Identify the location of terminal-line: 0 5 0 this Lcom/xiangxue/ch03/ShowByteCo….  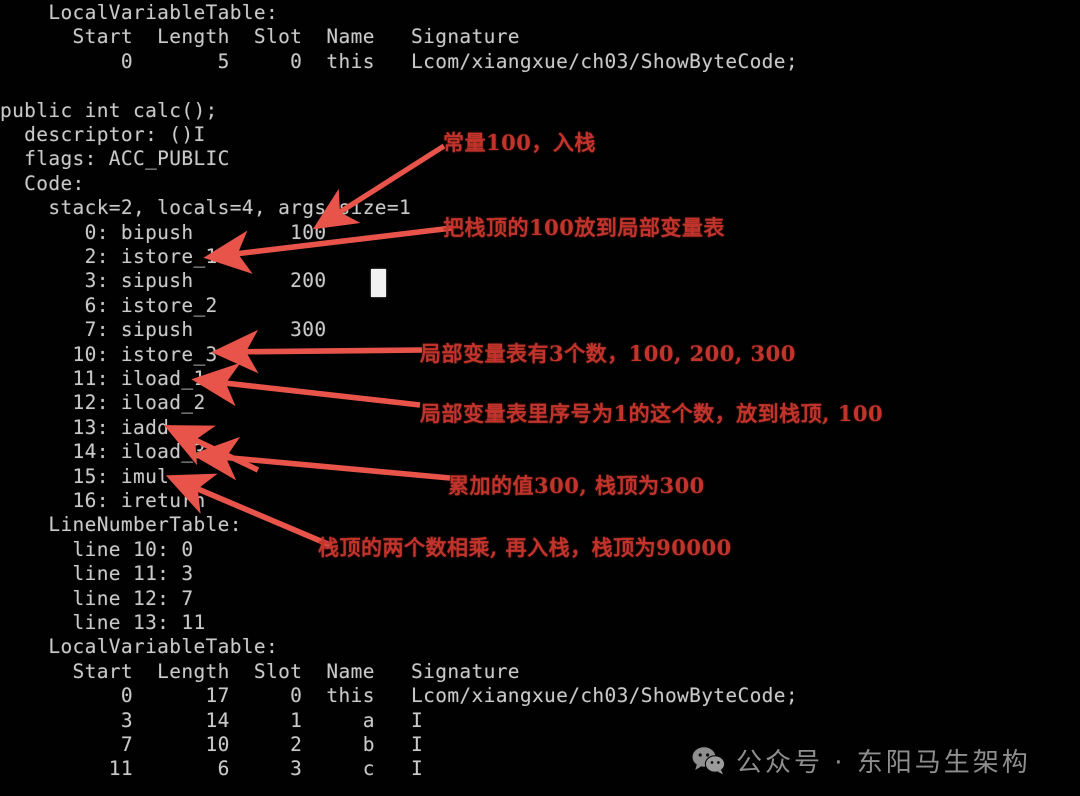
(399, 61).